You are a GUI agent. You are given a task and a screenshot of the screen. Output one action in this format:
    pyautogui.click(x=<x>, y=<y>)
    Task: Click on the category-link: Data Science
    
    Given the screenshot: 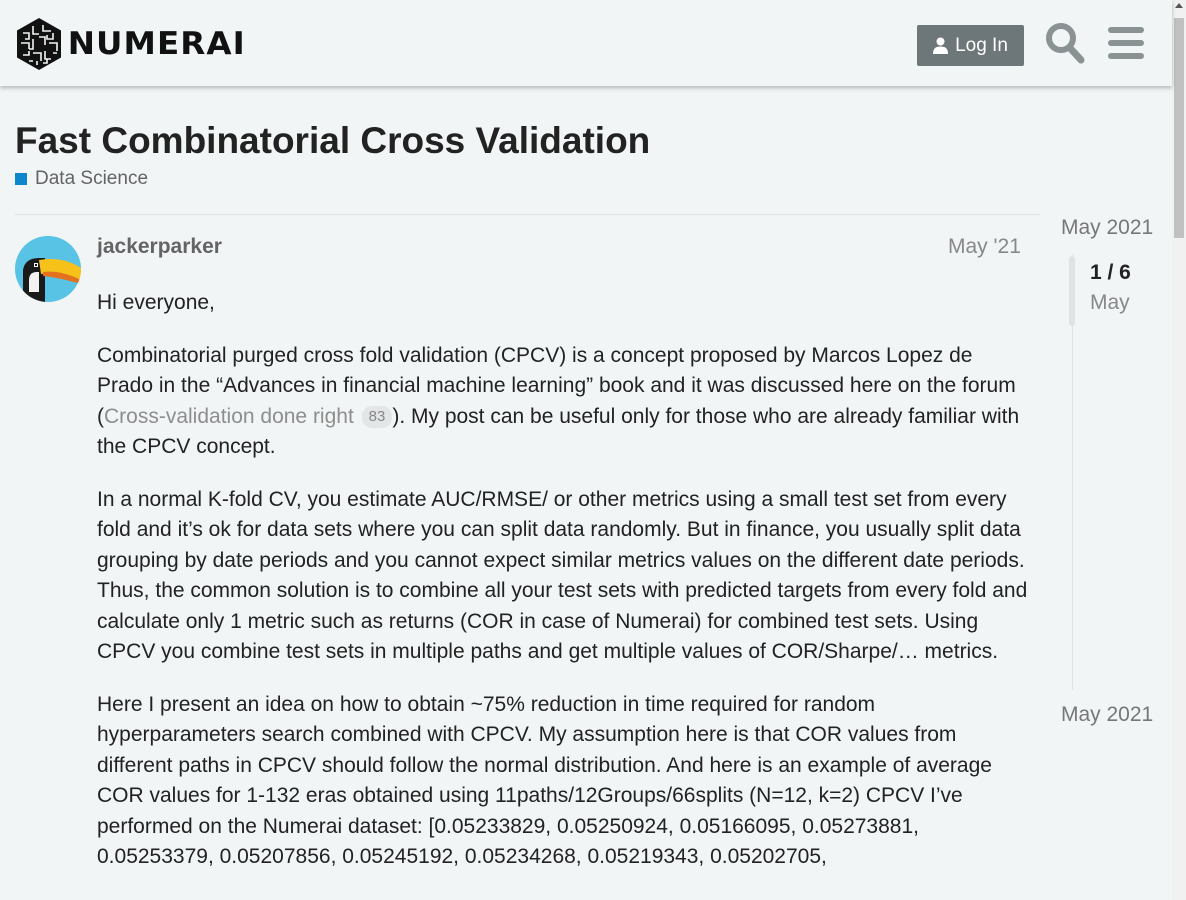 What is the action you would take?
    pyautogui.click(x=81, y=179)
    